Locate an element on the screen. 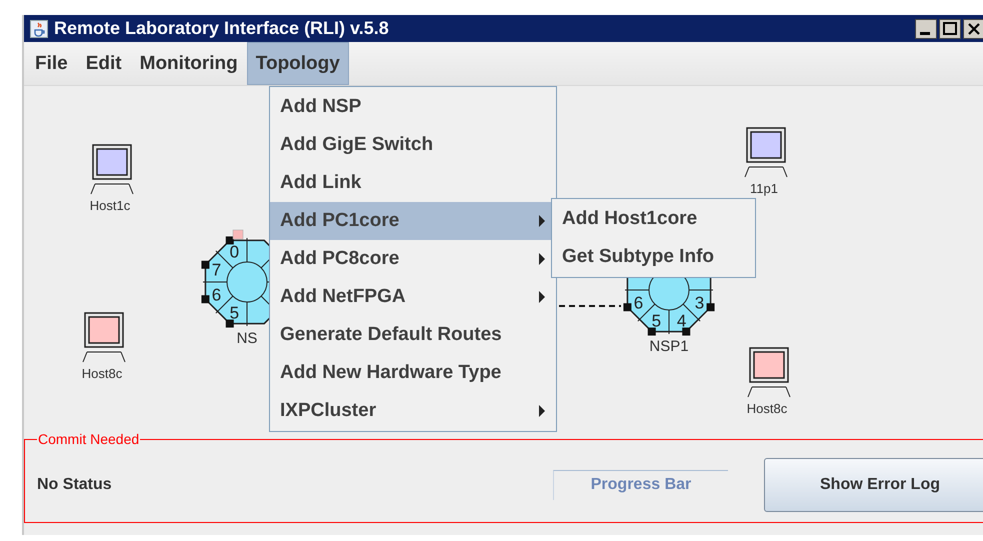  port-number: 0 is located at coordinates (235, 252).